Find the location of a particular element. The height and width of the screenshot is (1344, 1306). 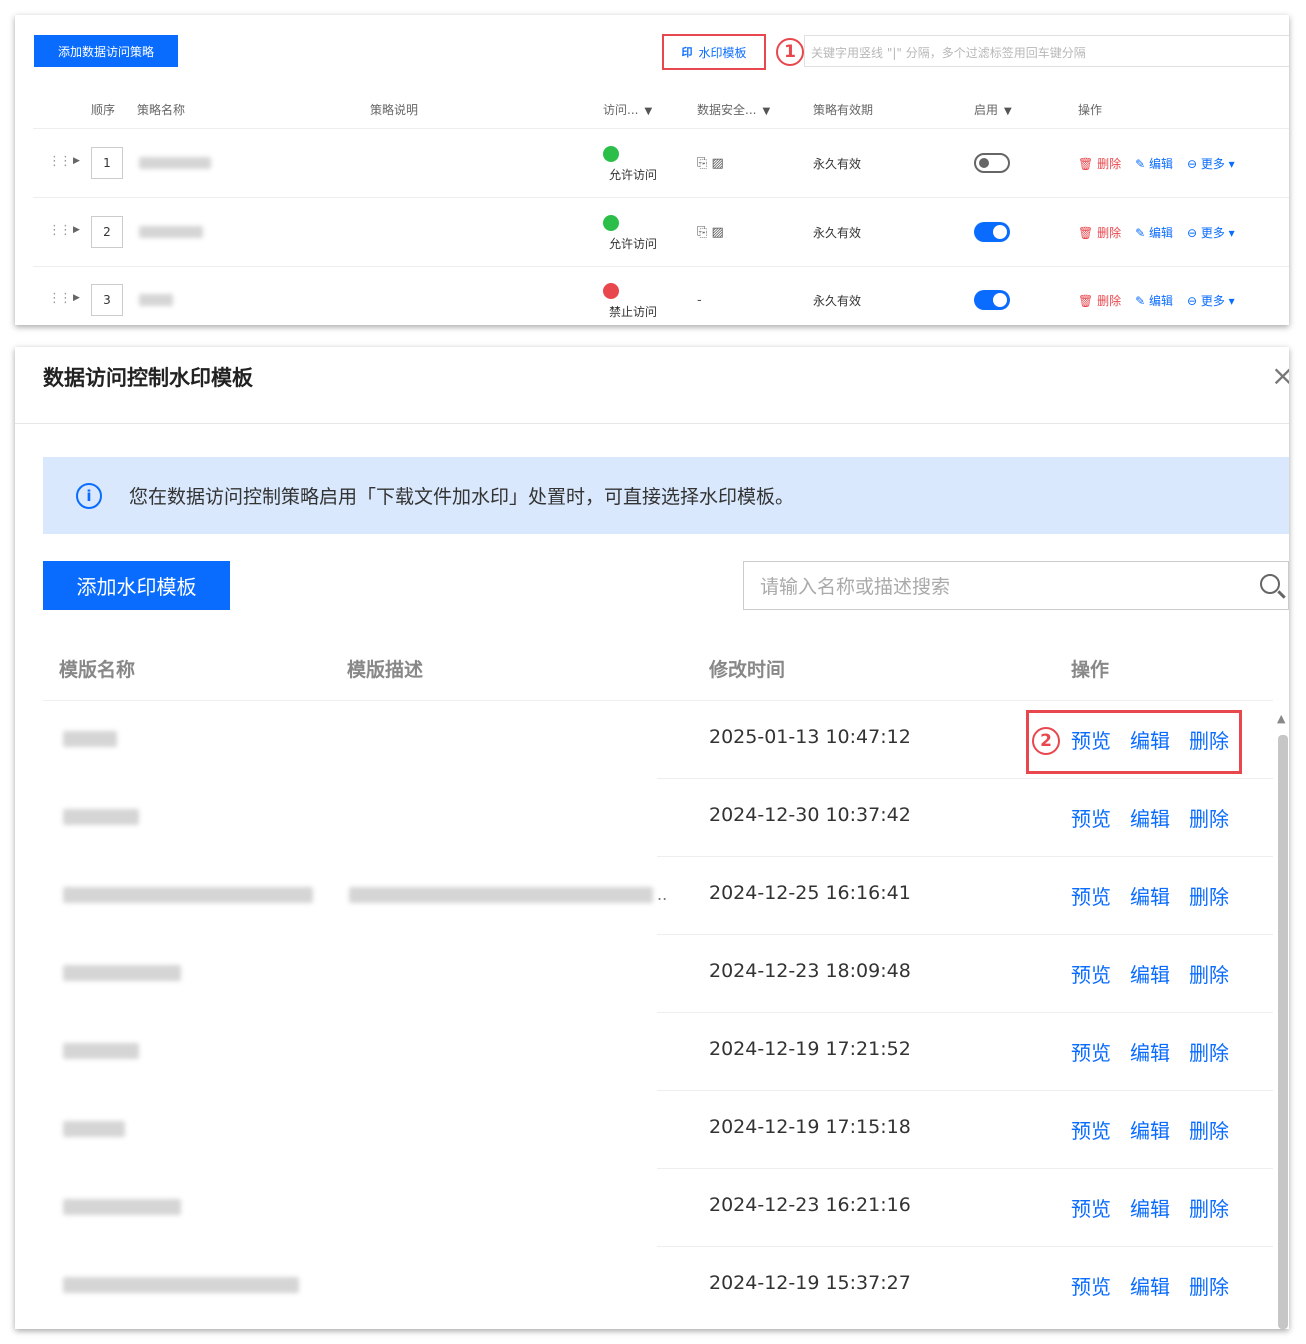

search-placeholder: 请输入名称或描述搜索 is located at coordinates (855, 587).